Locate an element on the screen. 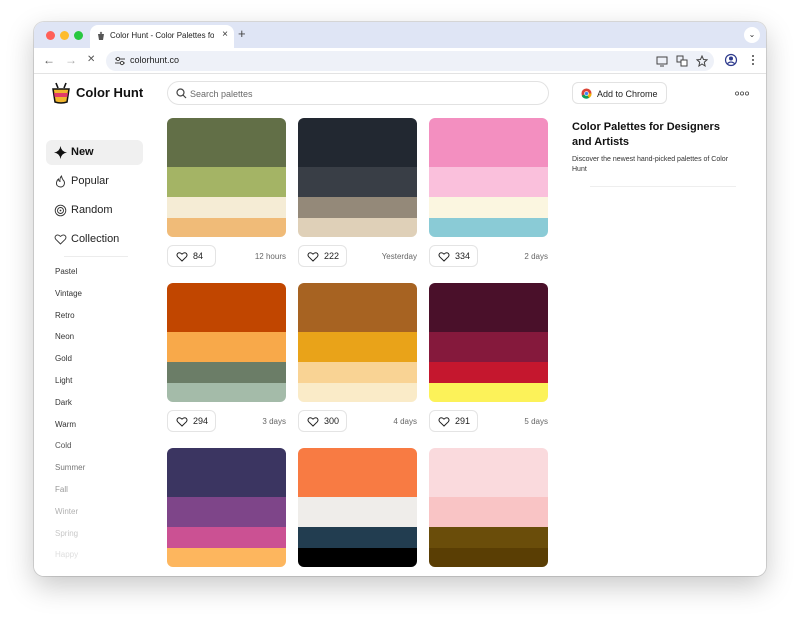  swirl-icon is located at coordinates (60, 210).